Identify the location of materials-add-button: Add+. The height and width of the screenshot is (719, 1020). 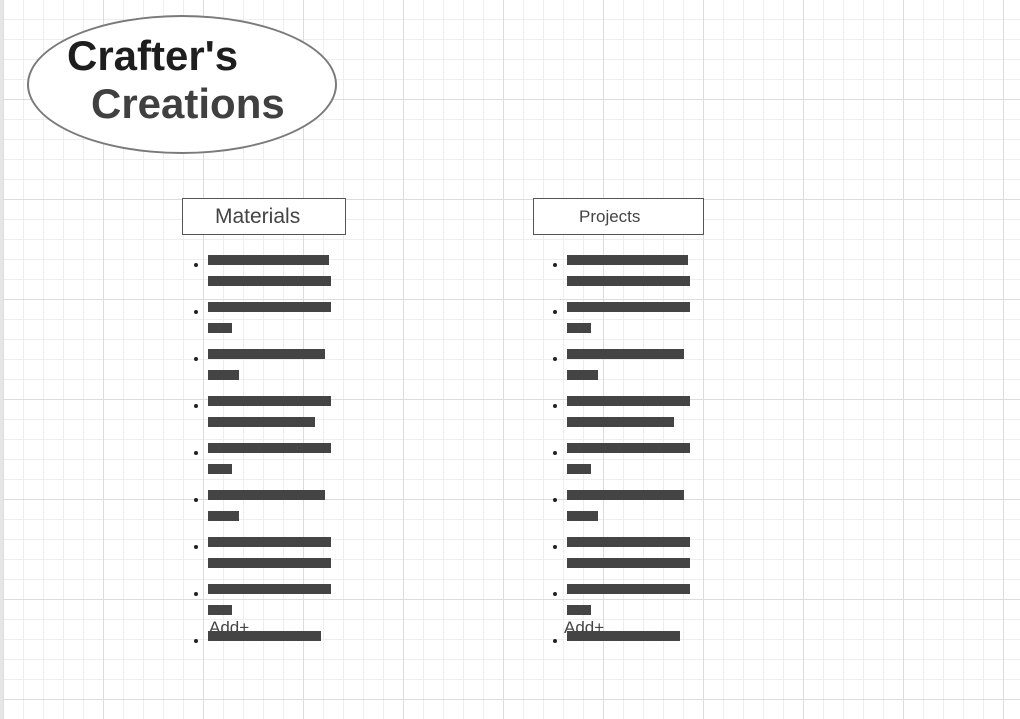
(229, 628).